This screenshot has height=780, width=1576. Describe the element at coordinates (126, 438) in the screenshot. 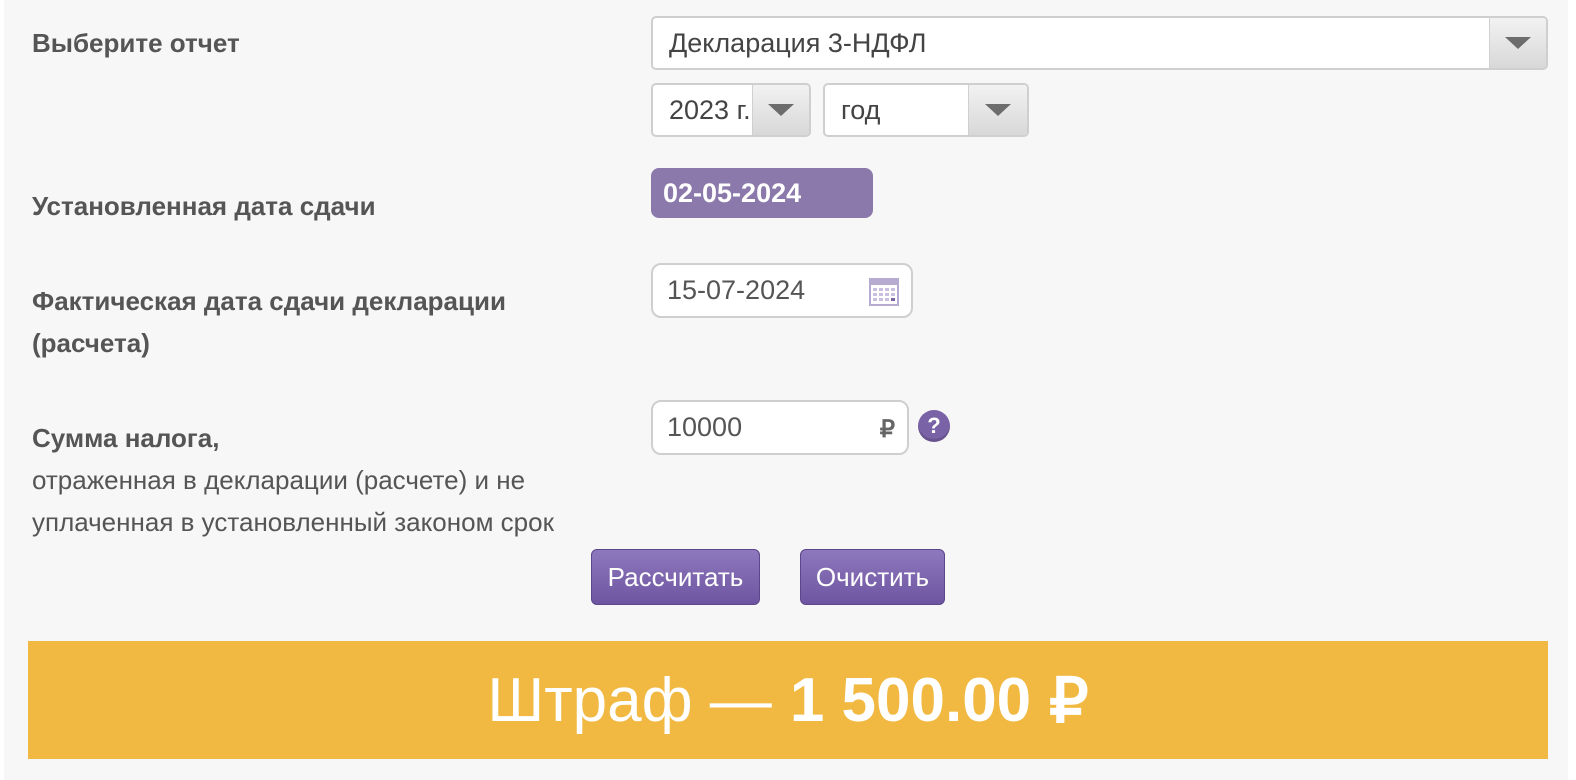

I see `tax-amount-label-title: Сумма налога,` at that location.